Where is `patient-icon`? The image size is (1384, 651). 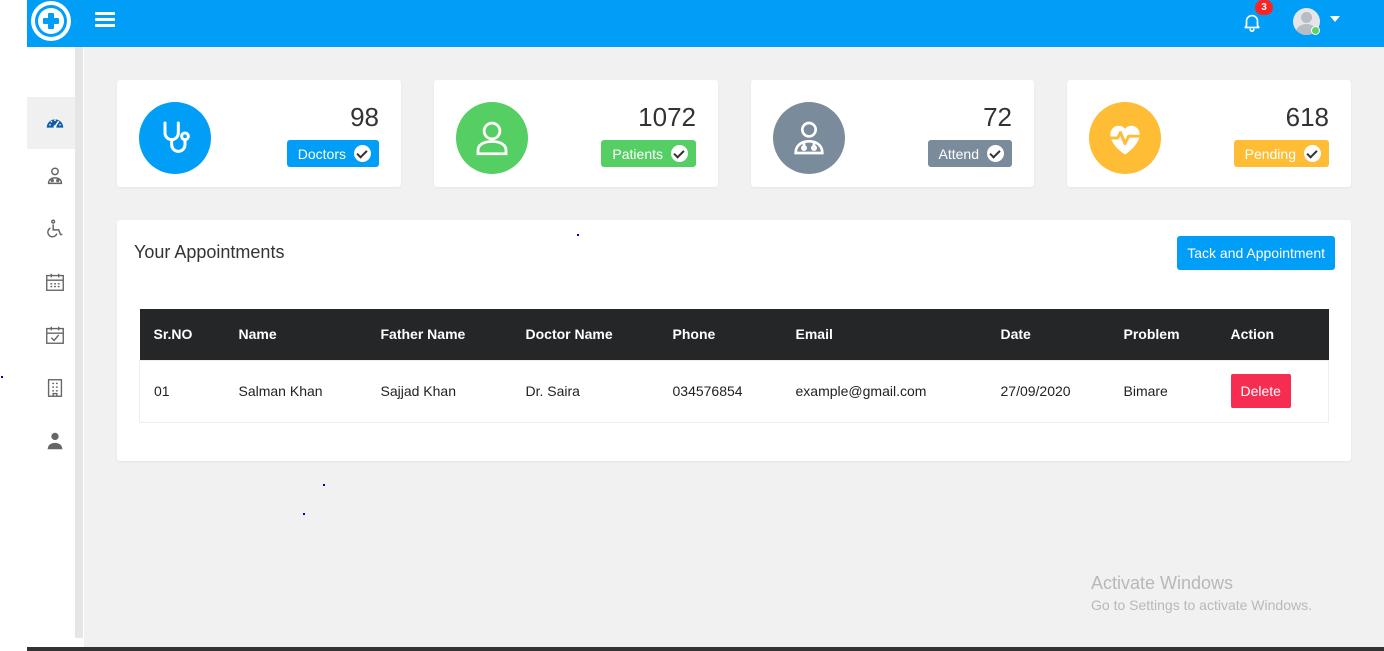 patient-icon is located at coordinates (492, 138).